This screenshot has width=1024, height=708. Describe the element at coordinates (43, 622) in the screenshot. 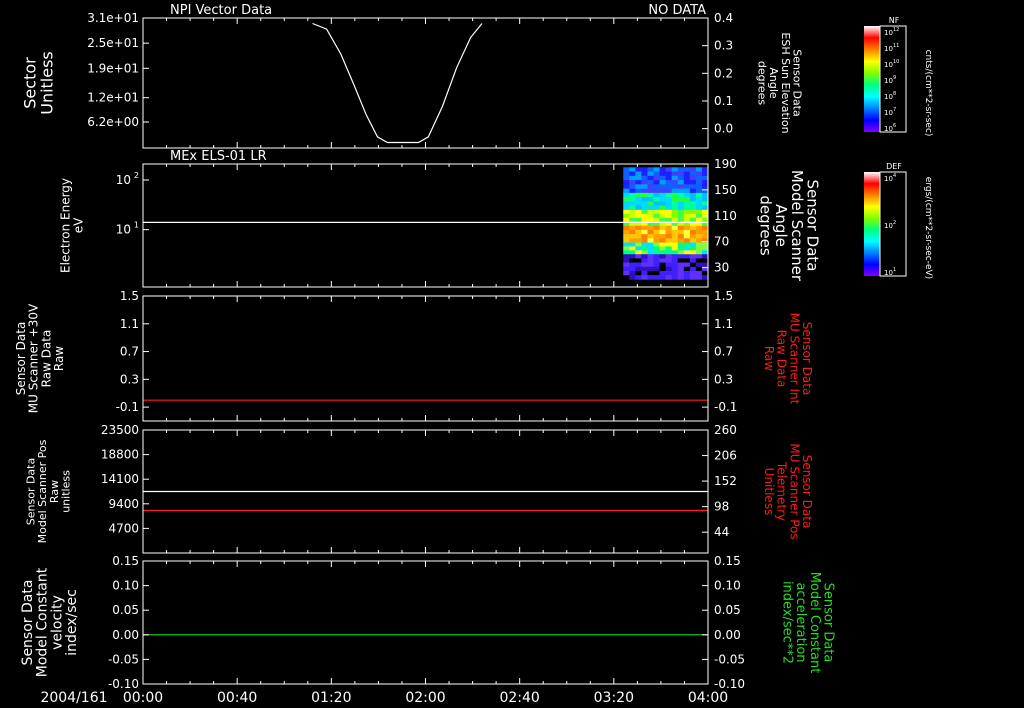

I see `y-left-title-line: Model Constant` at that location.